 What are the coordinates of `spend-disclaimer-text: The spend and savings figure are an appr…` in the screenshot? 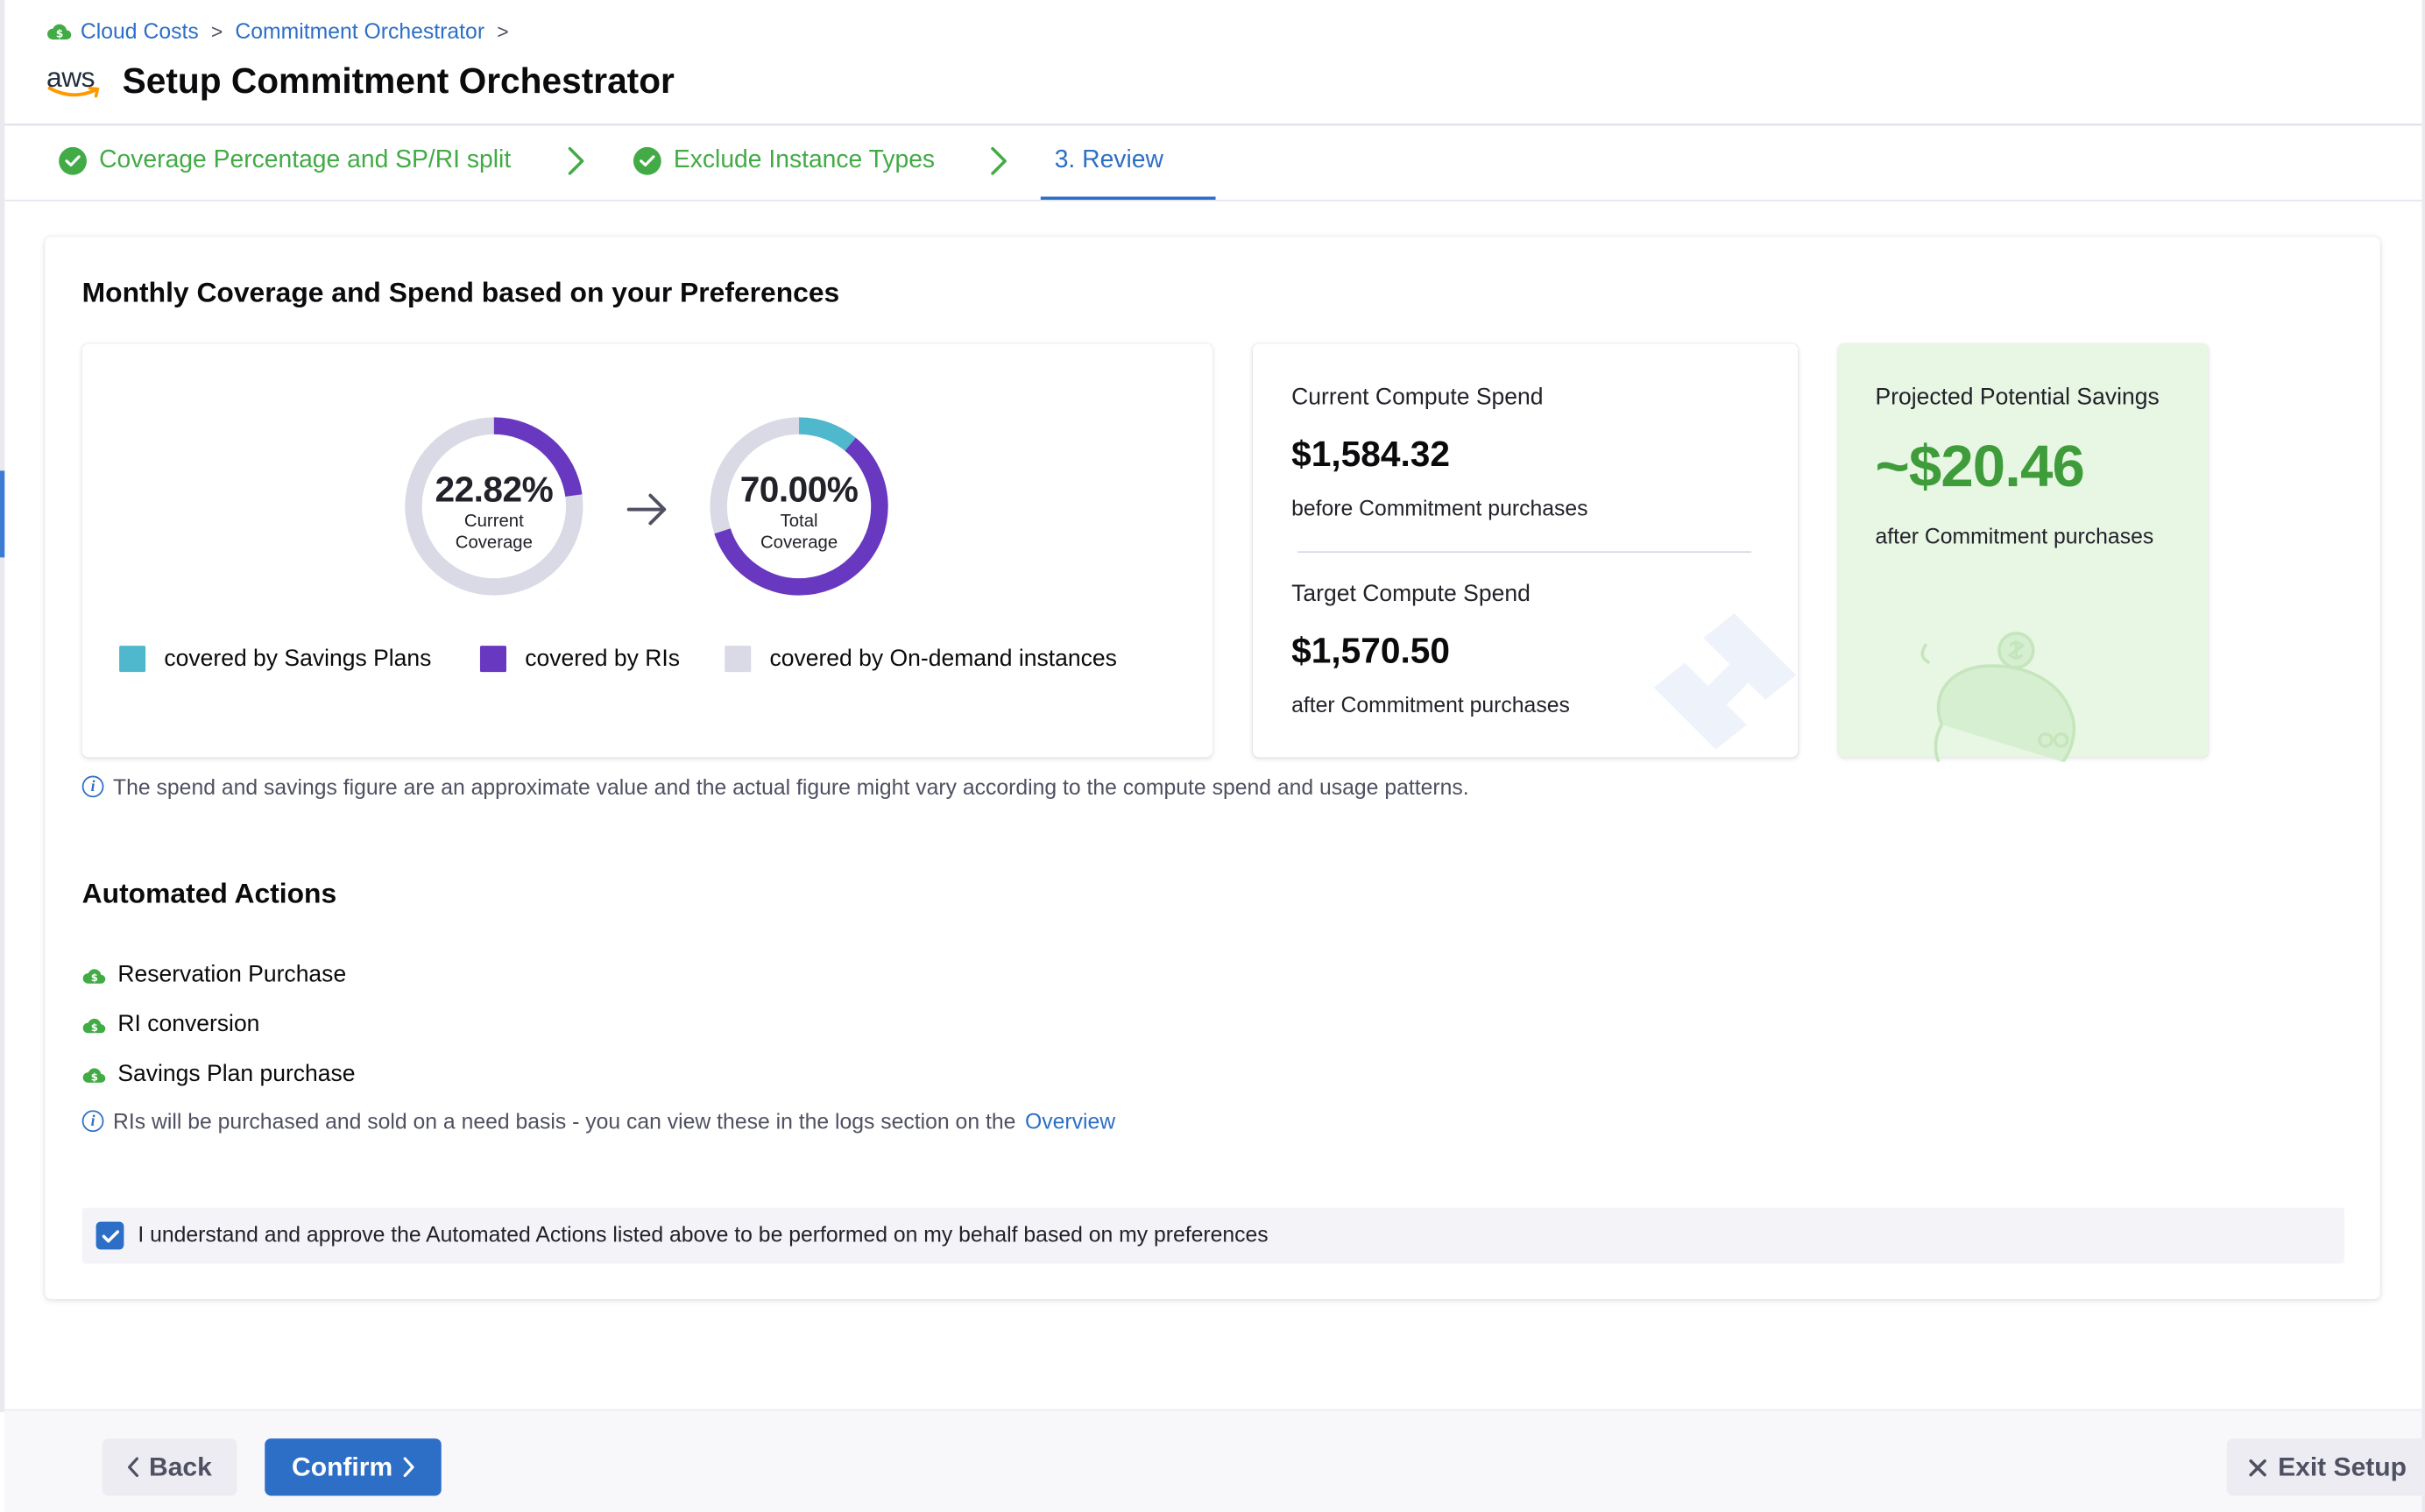 It's located at (791, 787).